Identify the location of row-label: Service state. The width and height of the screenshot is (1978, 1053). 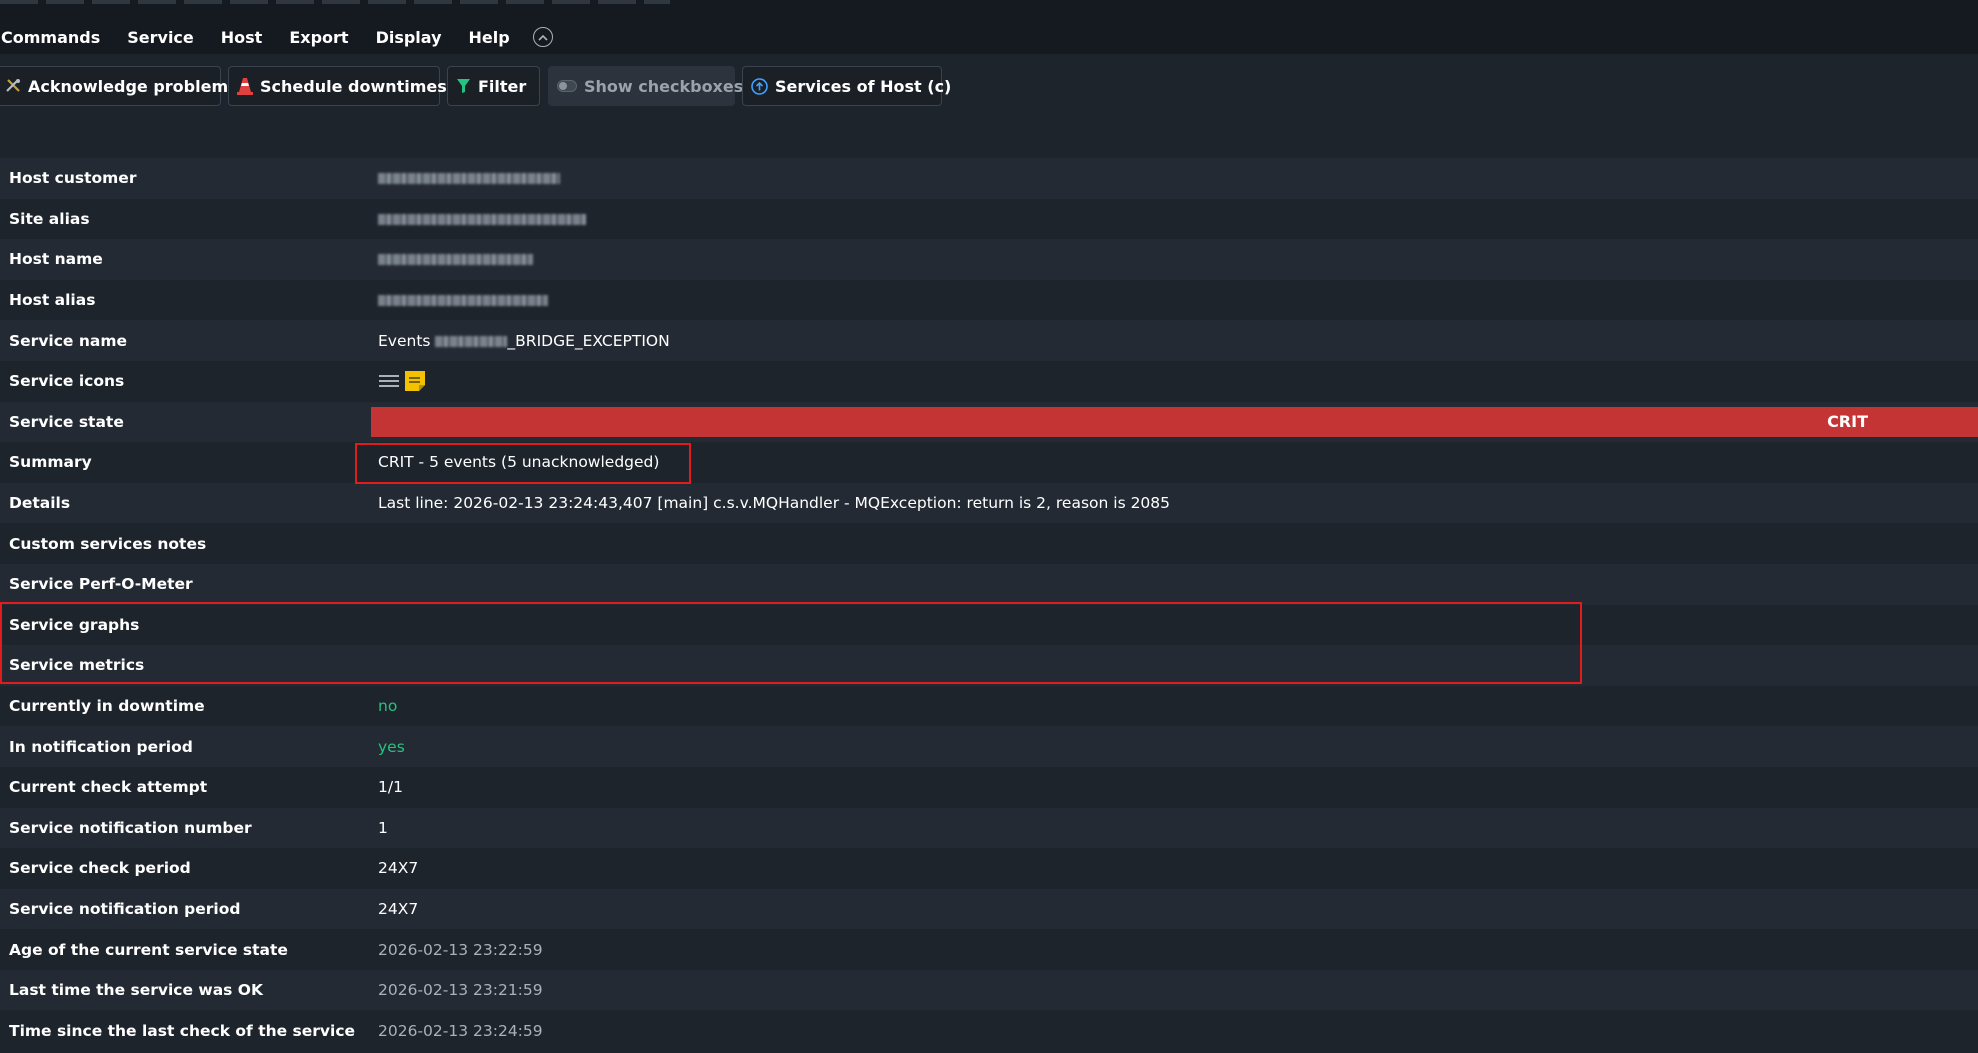
(66, 421).